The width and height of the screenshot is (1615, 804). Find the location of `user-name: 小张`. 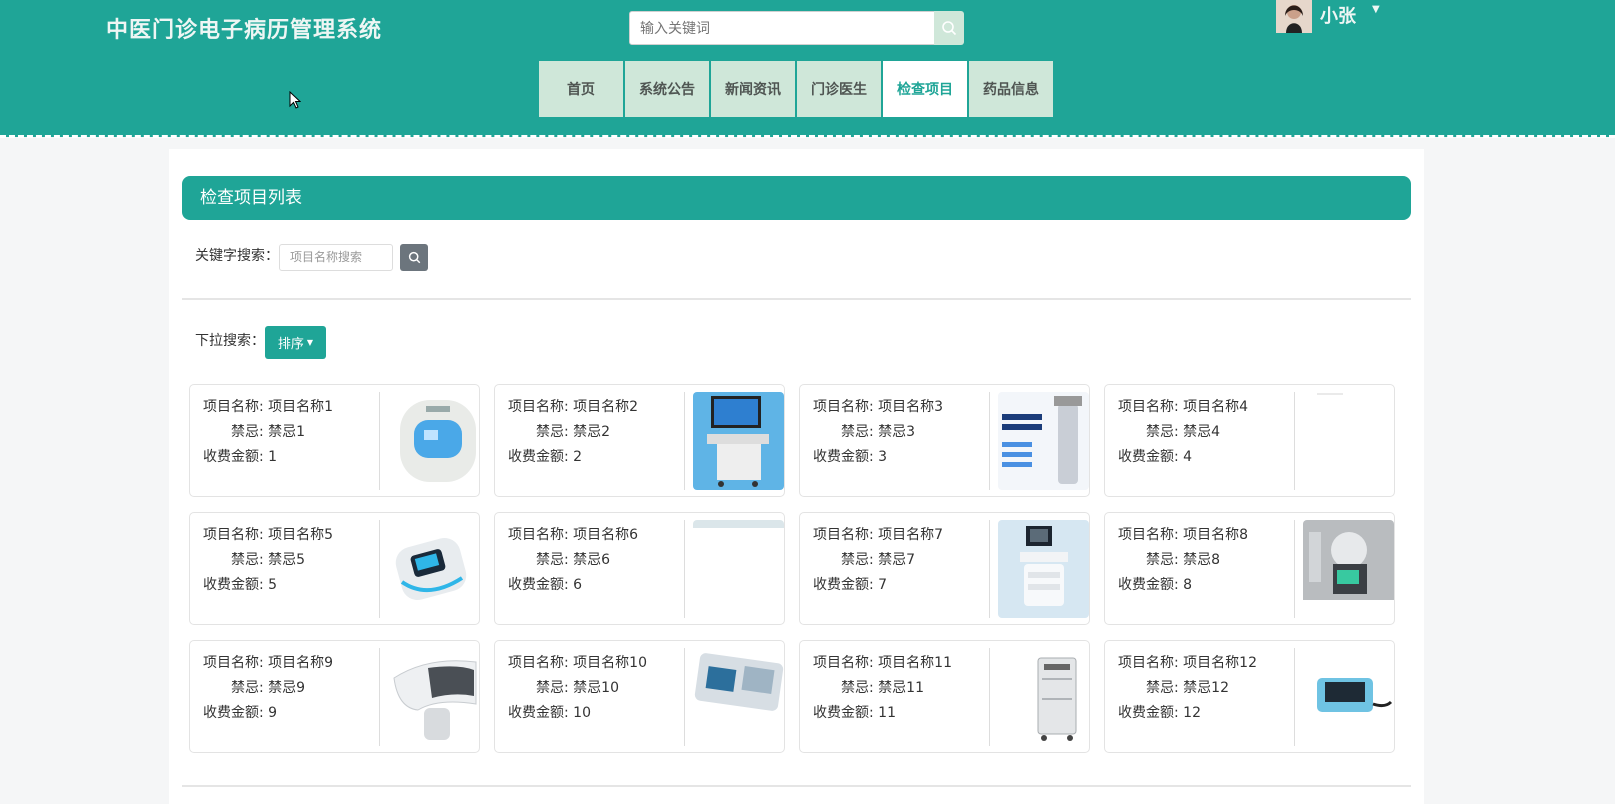

user-name: 小张 is located at coordinates (1338, 15).